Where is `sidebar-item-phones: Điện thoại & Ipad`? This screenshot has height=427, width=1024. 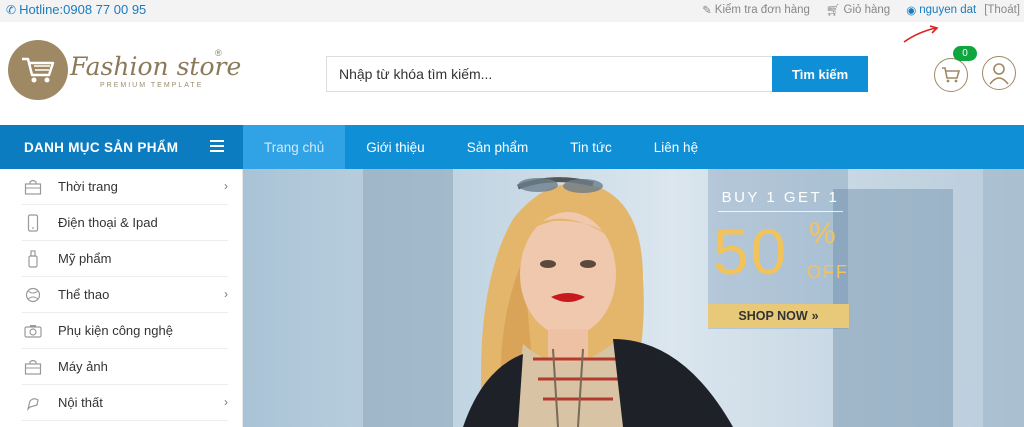
sidebar-item-phones: Điện thoại & Ipad is located at coordinates (125, 223).